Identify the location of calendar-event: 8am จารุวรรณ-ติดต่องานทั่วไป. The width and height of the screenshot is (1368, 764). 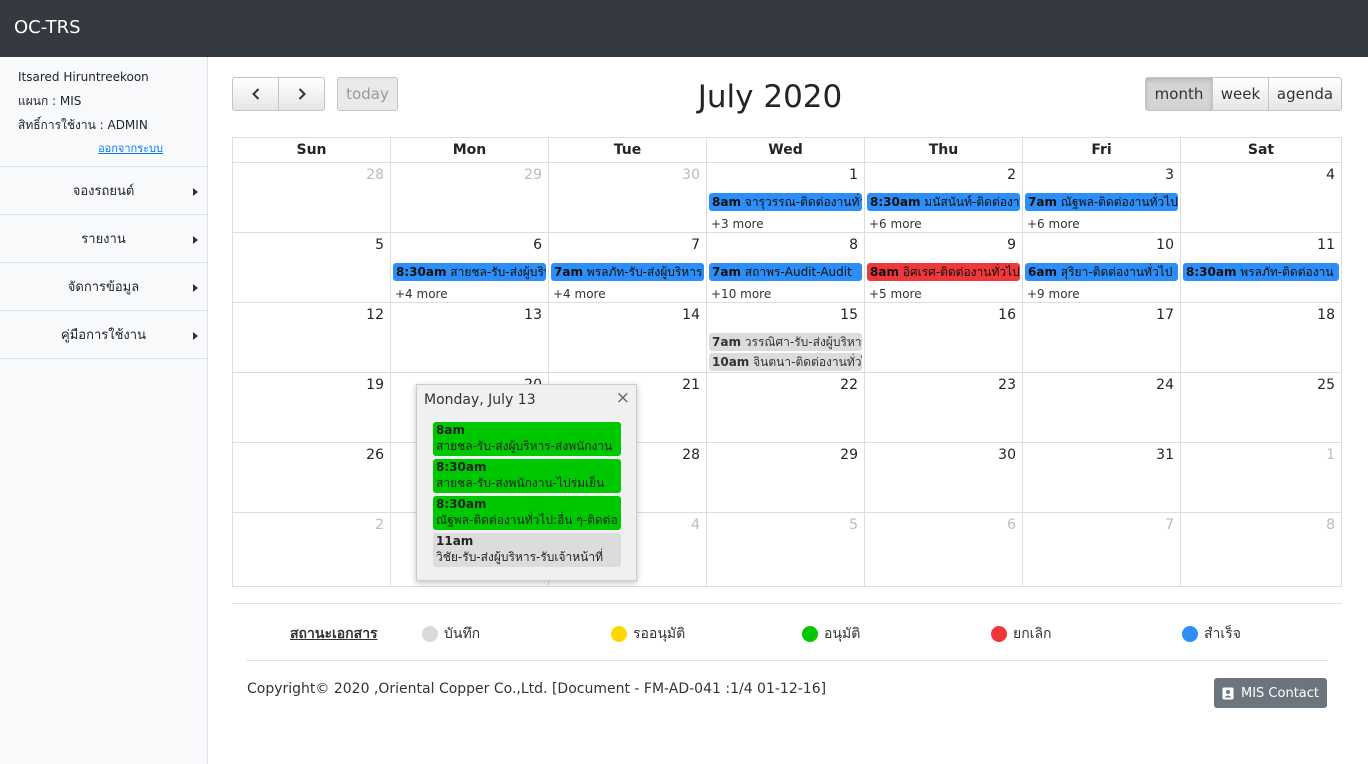
(785, 202).